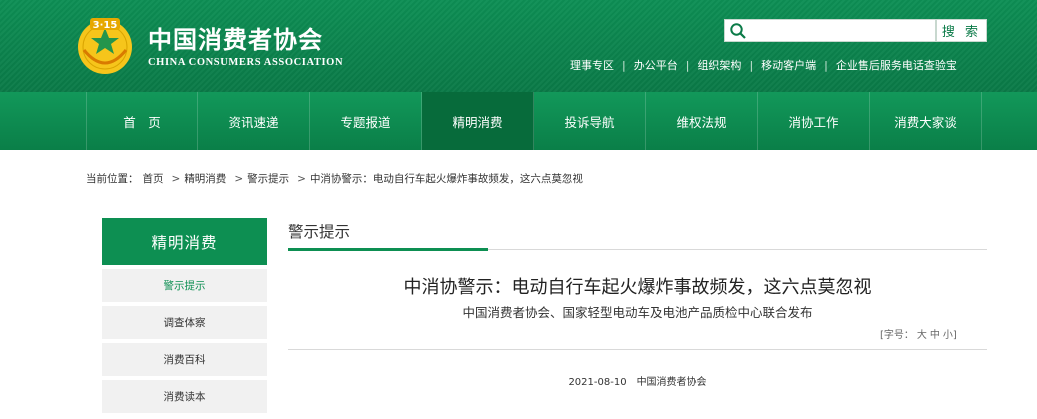  Describe the element at coordinates (184, 241) in the screenshot. I see `sidebar-title: 精明消费` at that location.